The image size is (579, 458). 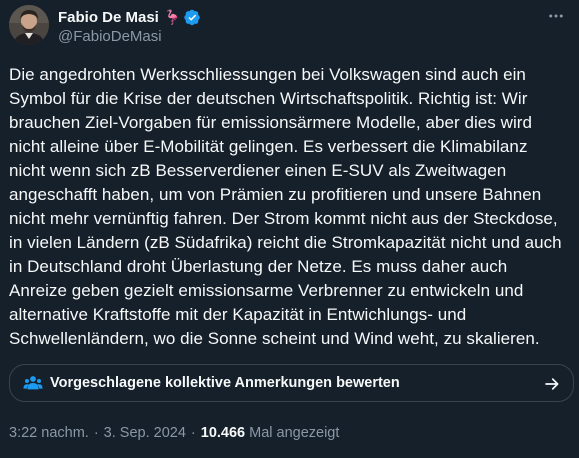 What do you see at coordinates (110, 36) in the screenshot?
I see `author-handle: @FabioDeMasi` at bounding box center [110, 36].